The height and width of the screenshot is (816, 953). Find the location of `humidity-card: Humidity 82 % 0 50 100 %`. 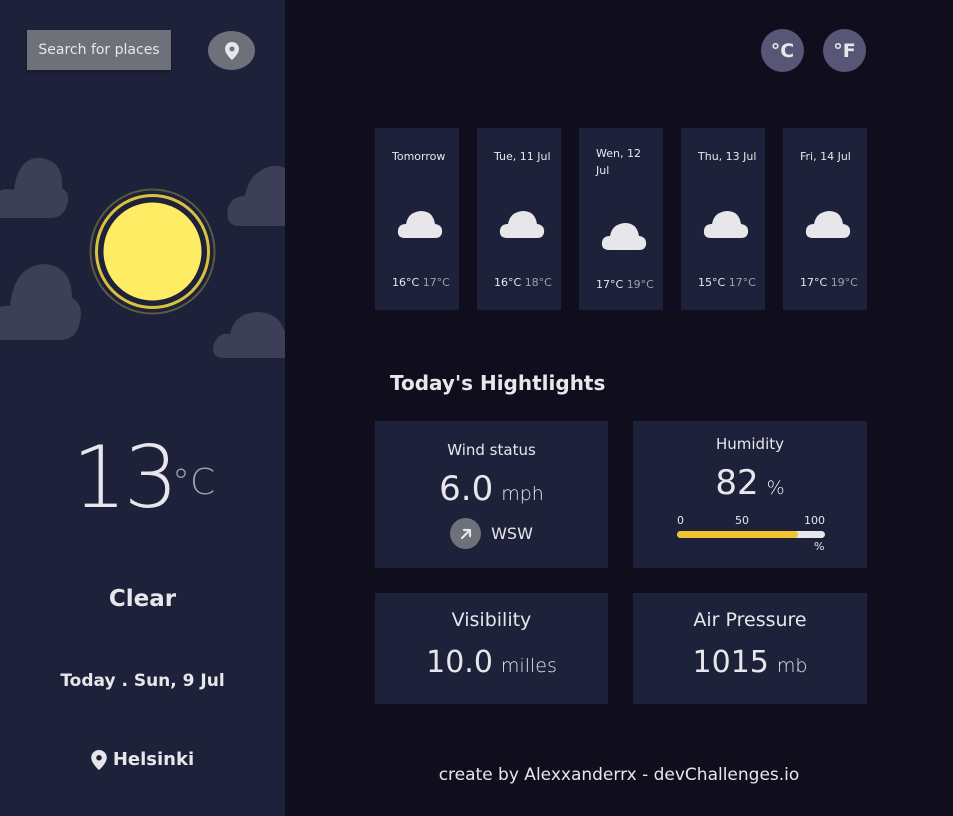

humidity-card: Humidity 82 % 0 50 100 % is located at coordinates (750, 494).